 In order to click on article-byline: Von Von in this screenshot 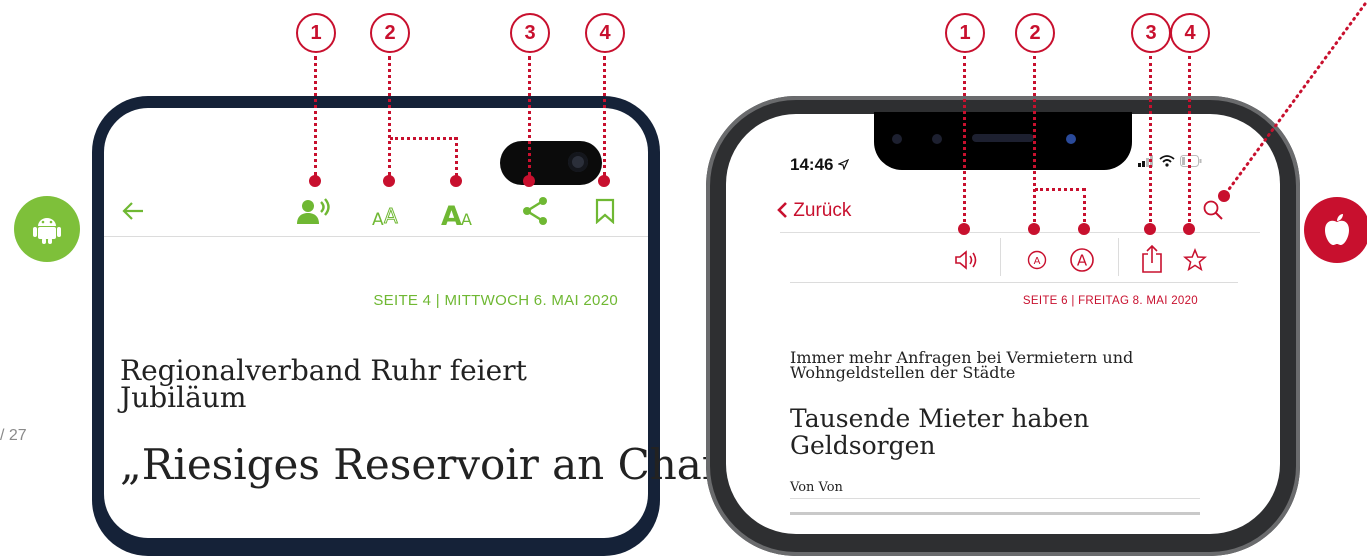, I will do `click(816, 487)`.